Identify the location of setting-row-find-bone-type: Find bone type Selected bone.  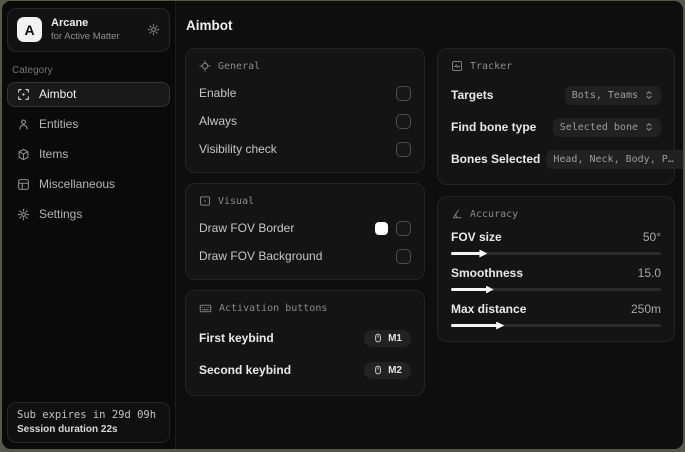
(556, 127).